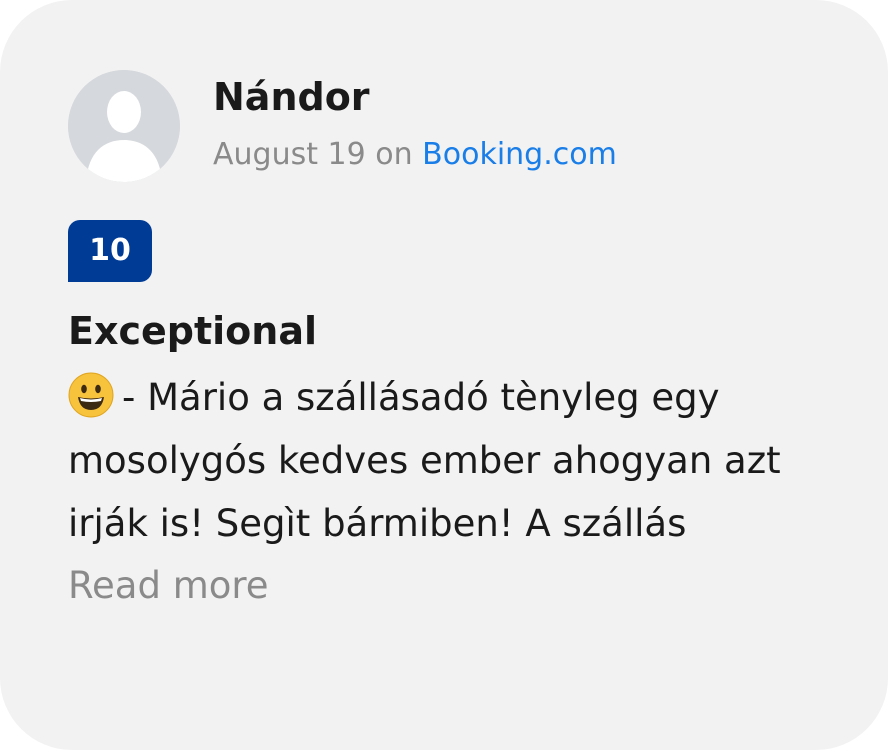  I want to click on score-label: Exceptional, so click(192, 331).